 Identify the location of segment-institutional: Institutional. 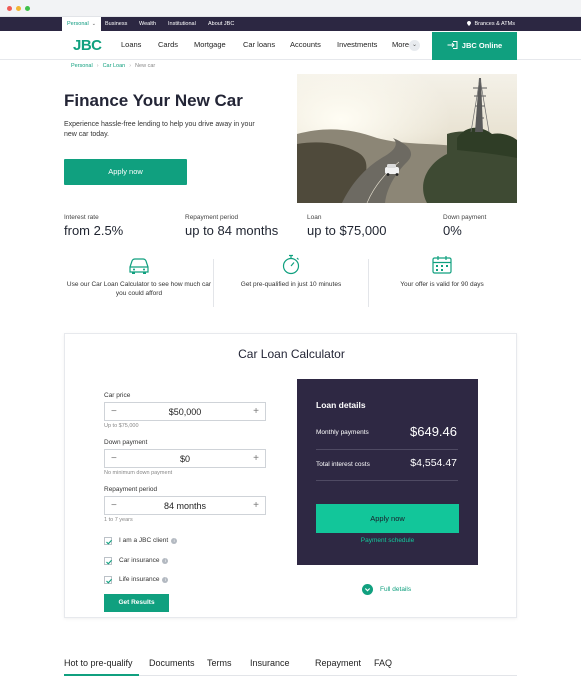
(182, 24).